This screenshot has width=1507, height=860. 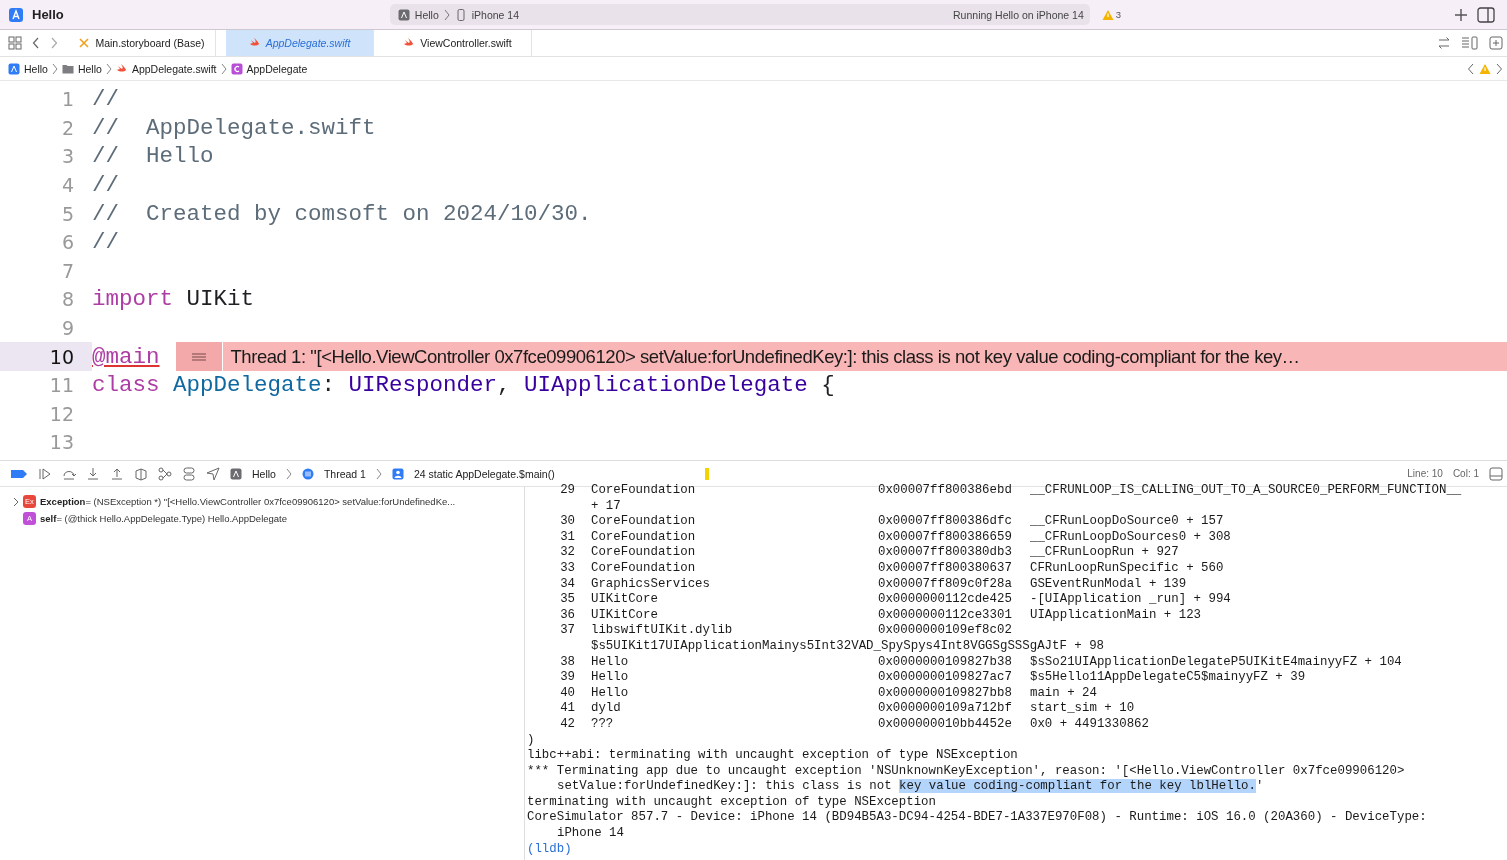 I want to click on code-token: import, so click(x=132, y=299).